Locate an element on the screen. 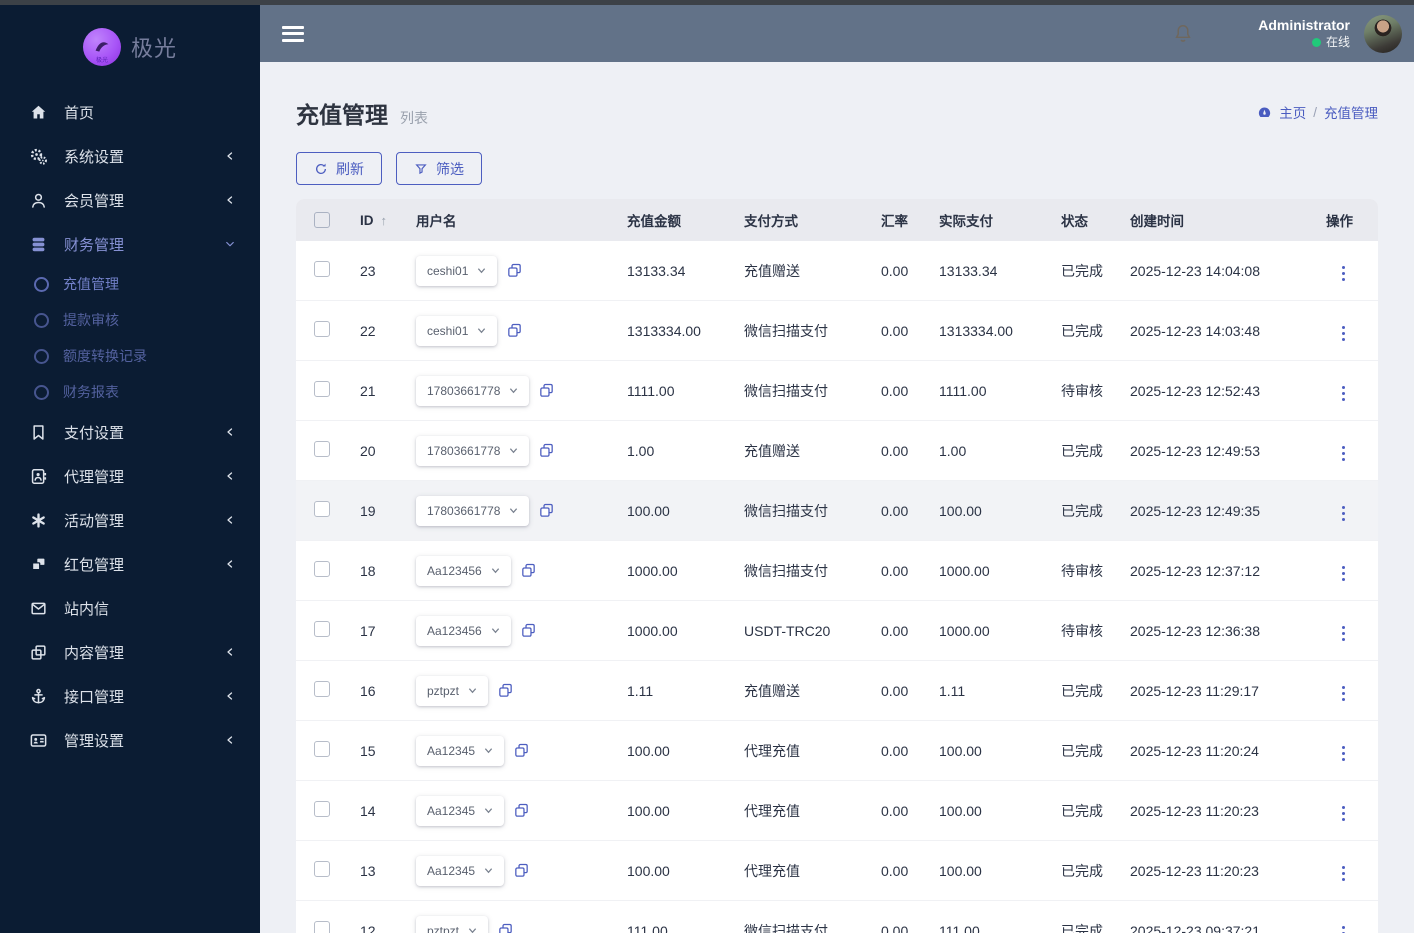 The height and width of the screenshot is (933, 1414). clone-icon is located at coordinates (38, 652).